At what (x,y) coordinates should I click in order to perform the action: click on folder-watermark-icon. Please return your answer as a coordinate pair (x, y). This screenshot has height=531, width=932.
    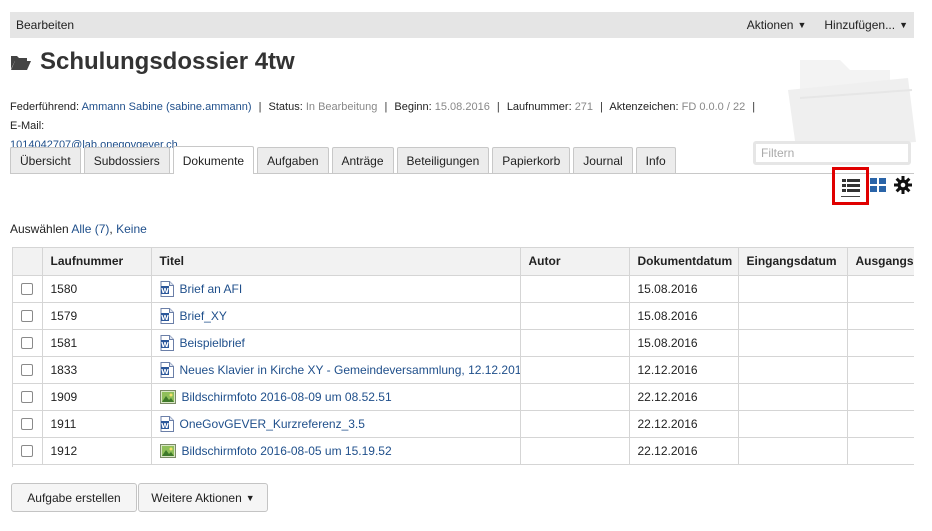
    Looking at the image, I should click on (852, 104).